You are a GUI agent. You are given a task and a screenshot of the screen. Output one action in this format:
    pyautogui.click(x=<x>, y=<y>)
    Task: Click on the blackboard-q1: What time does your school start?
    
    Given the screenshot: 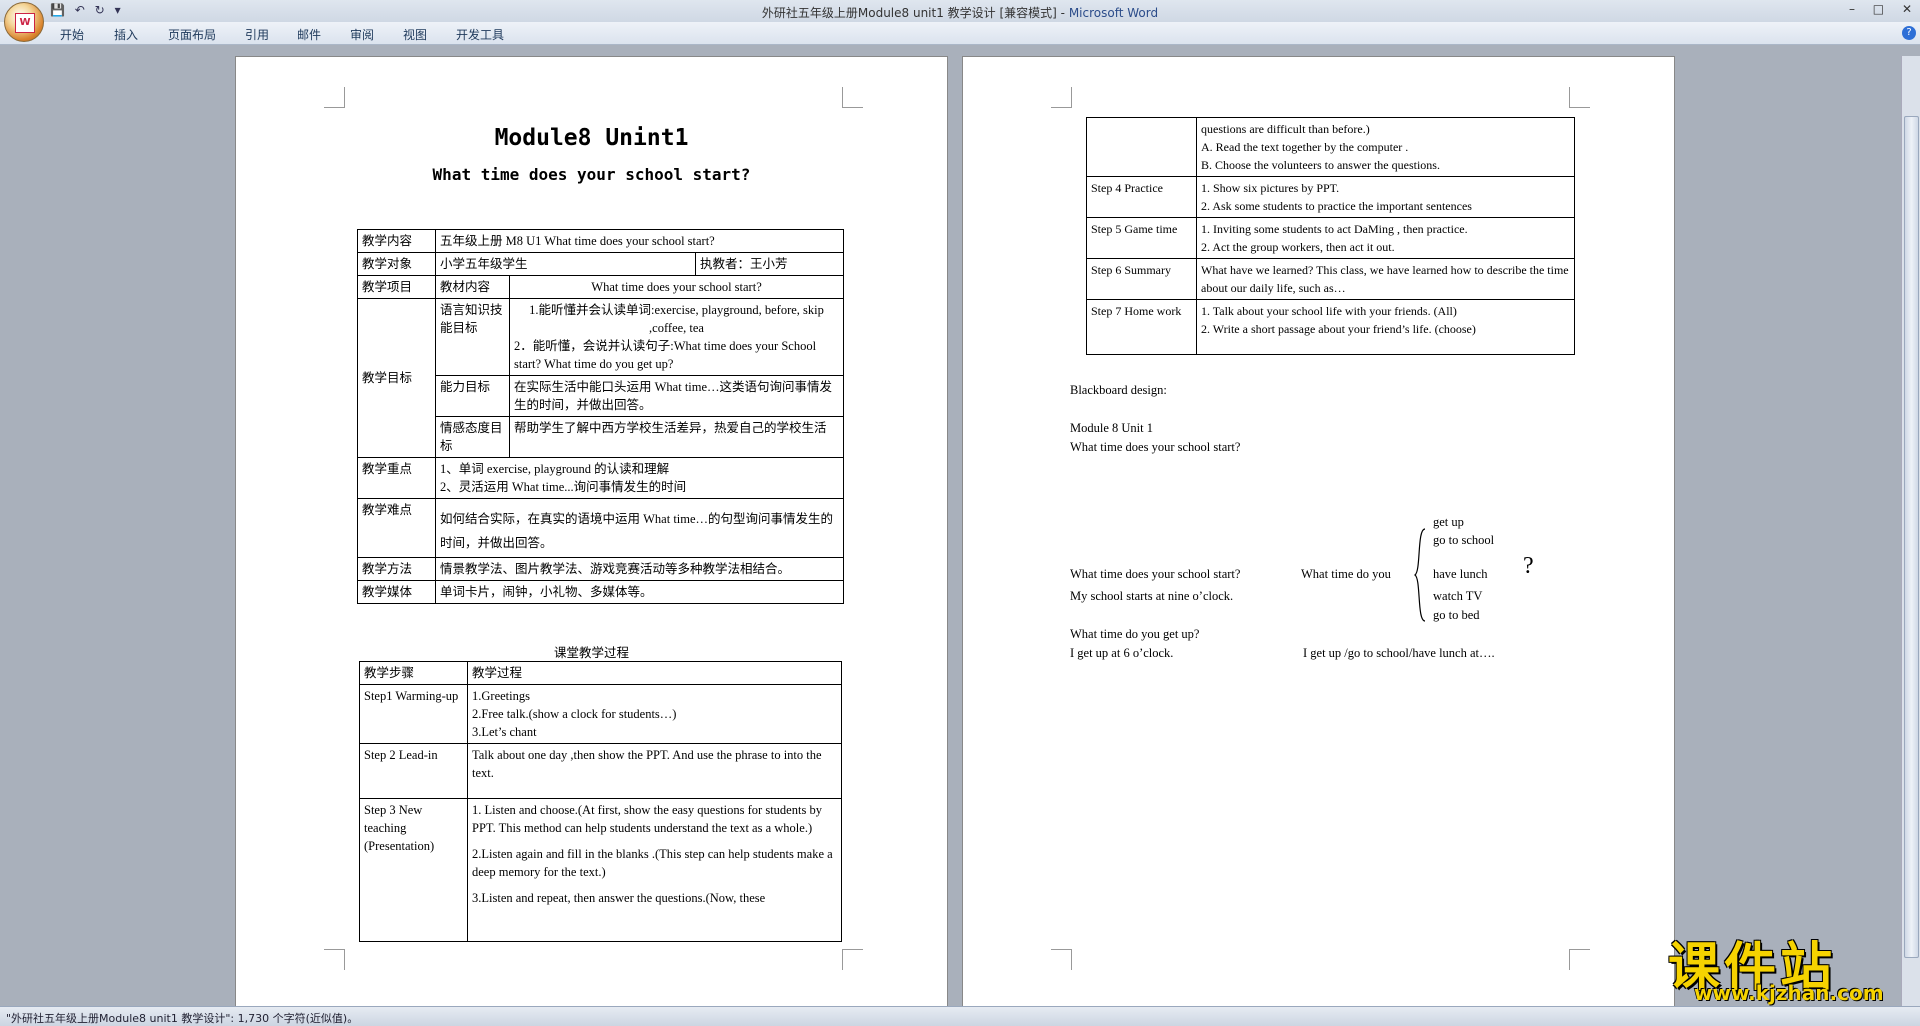 What is the action you would take?
    pyautogui.click(x=1155, y=574)
    